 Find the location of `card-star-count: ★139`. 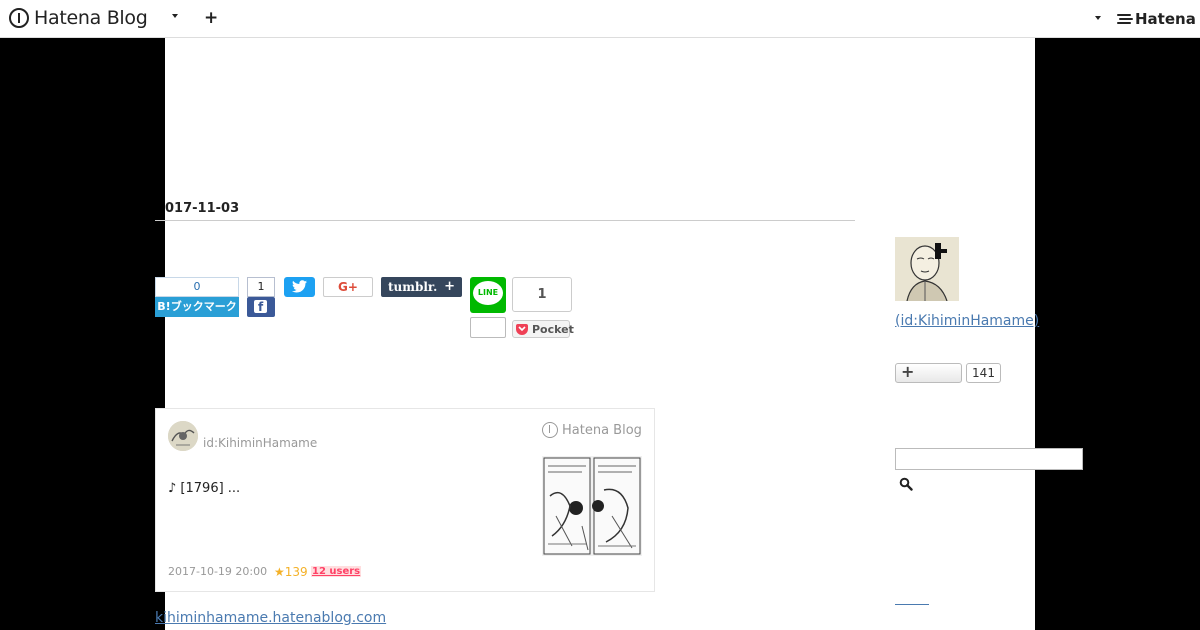

card-star-count: ★139 is located at coordinates (291, 572).